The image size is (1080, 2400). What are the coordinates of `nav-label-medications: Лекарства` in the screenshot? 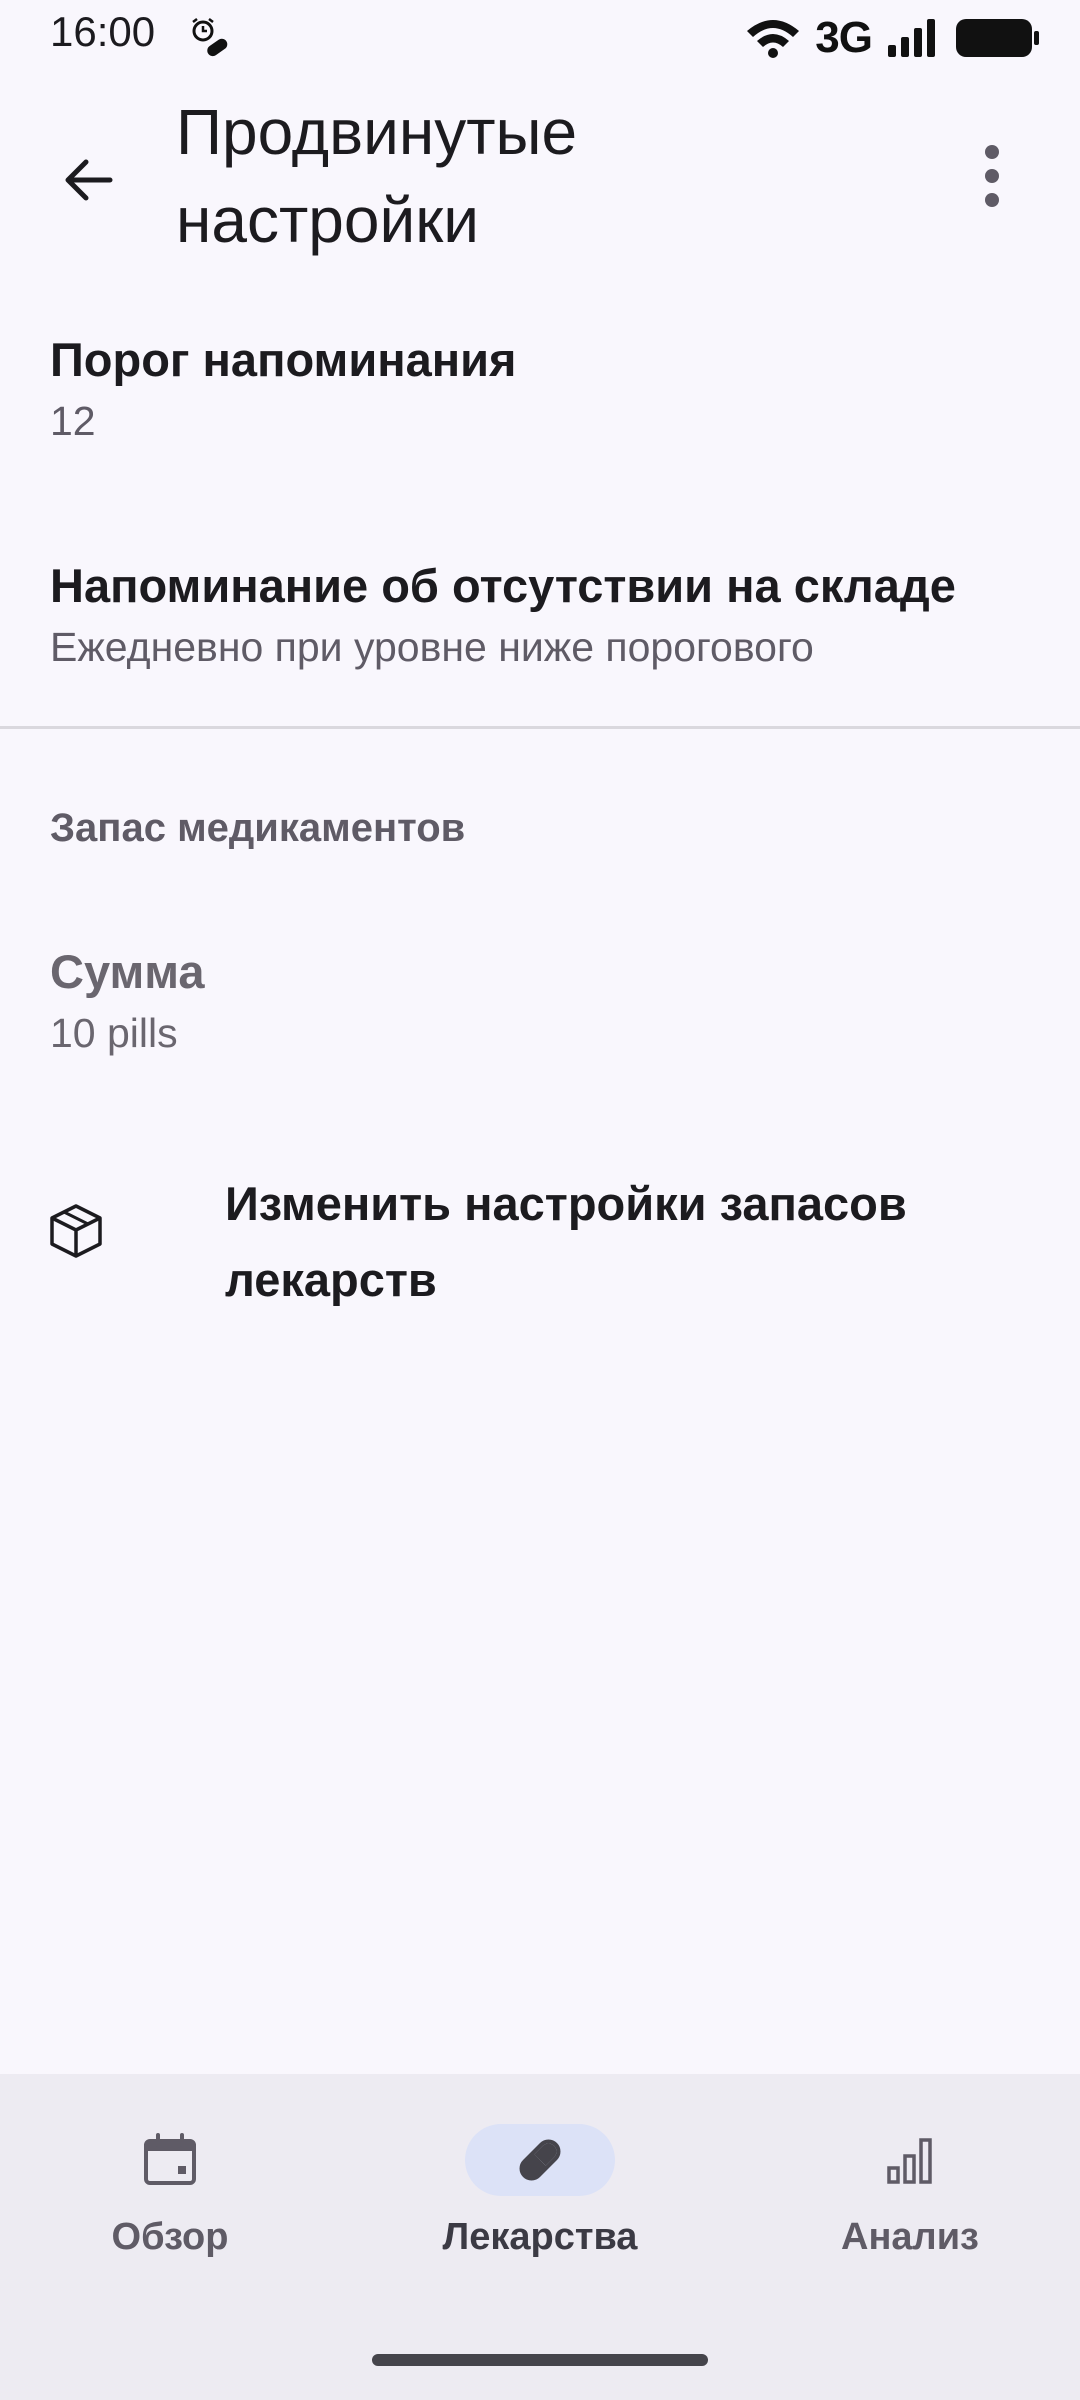 It's located at (540, 2237).